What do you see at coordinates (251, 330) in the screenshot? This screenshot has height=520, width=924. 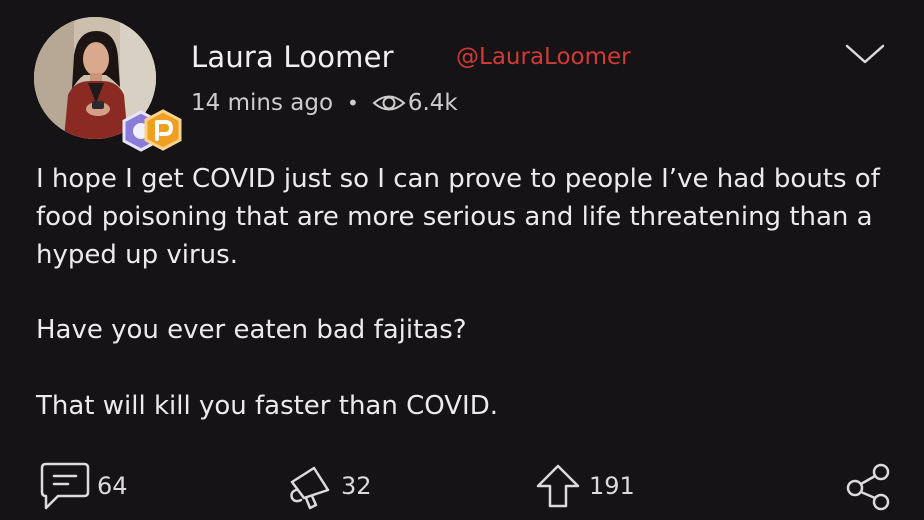 I see `post-paragraph: Have you ever eaten bad fajitas?` at bounding box center [251, 330].